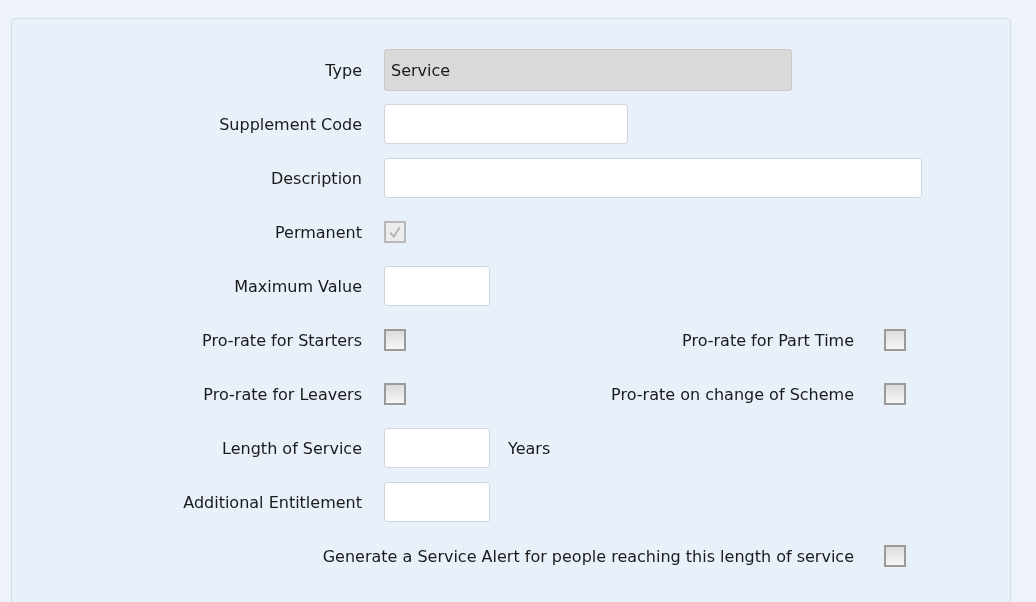  What do you see at coordinates (297, 286) in the screenshot?
I see `field-label: Maximum Value` at bounding box center [297, 286].